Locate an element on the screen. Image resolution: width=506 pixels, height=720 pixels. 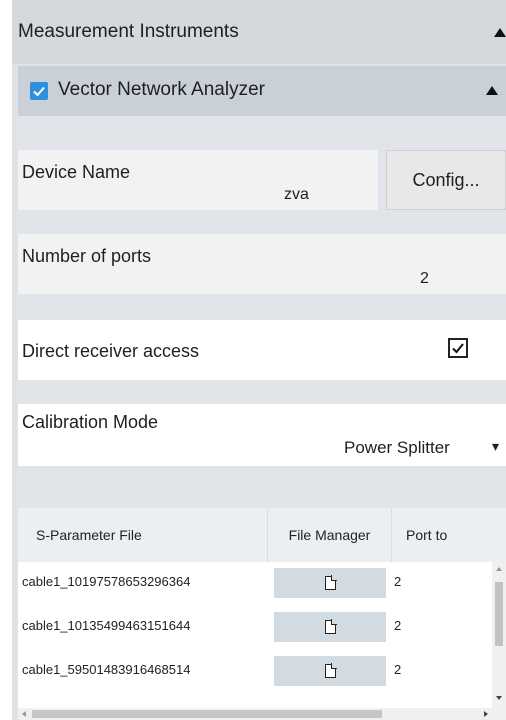
column-header-file-manager: File Manager is located at coordinates (330, 535).